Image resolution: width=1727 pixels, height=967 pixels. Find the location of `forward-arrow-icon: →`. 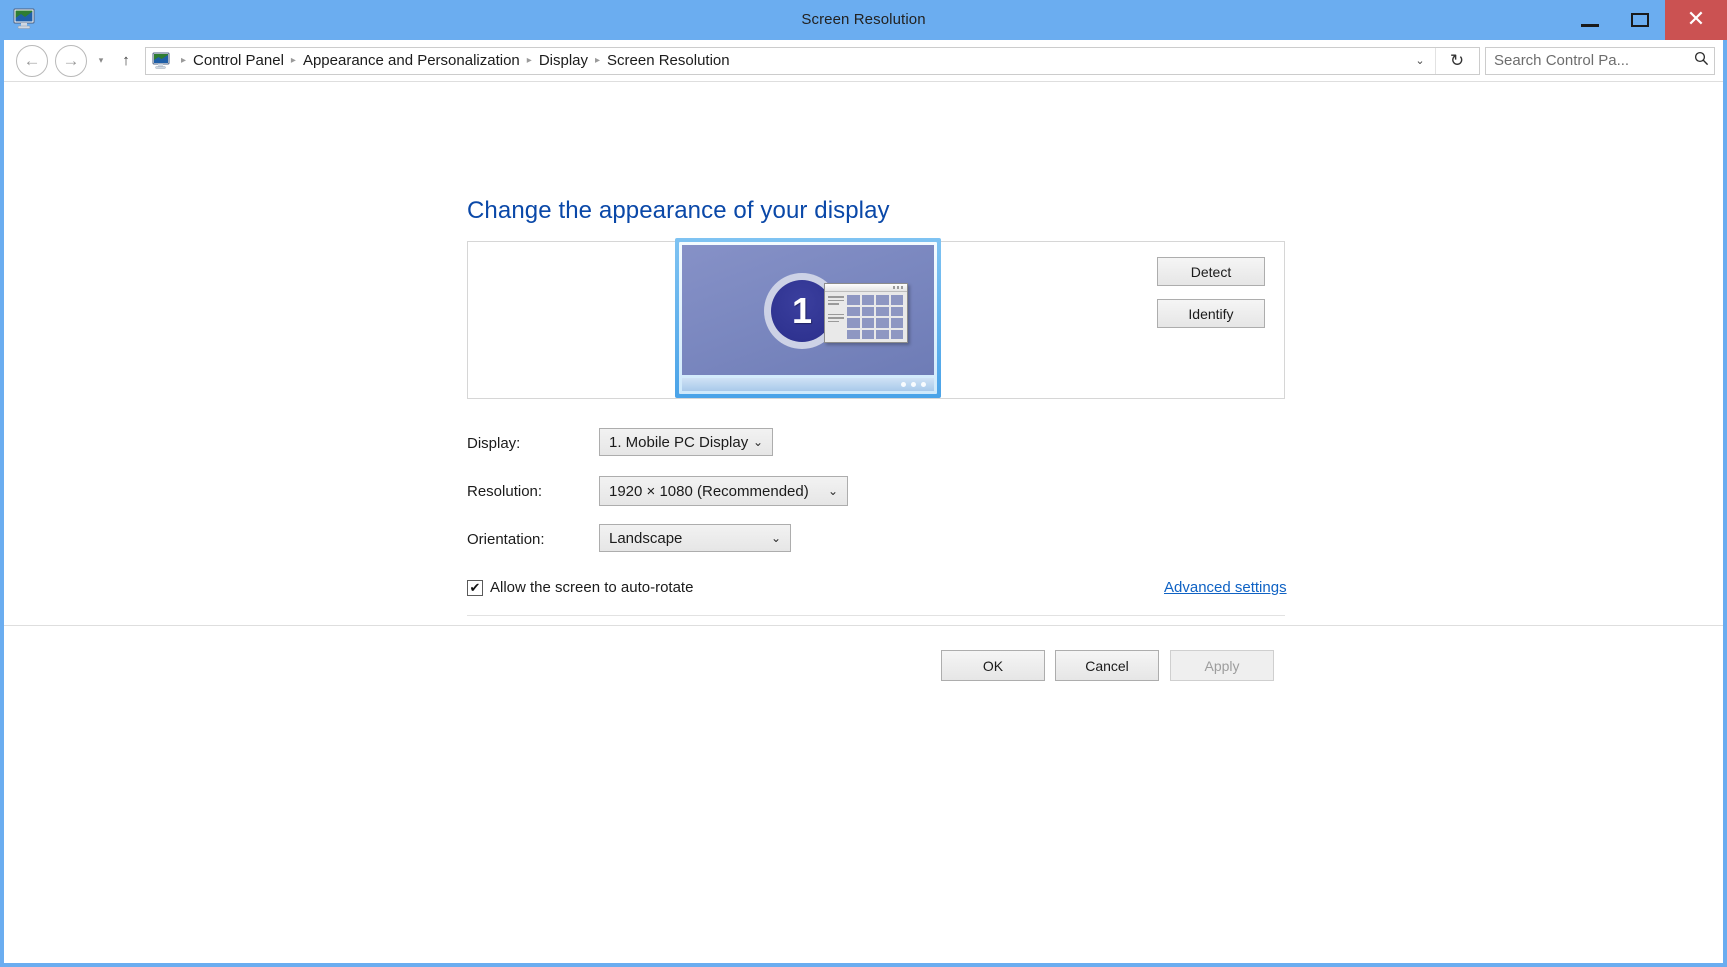

forward-arrow-icon: → is located at coordinates (71, 60).